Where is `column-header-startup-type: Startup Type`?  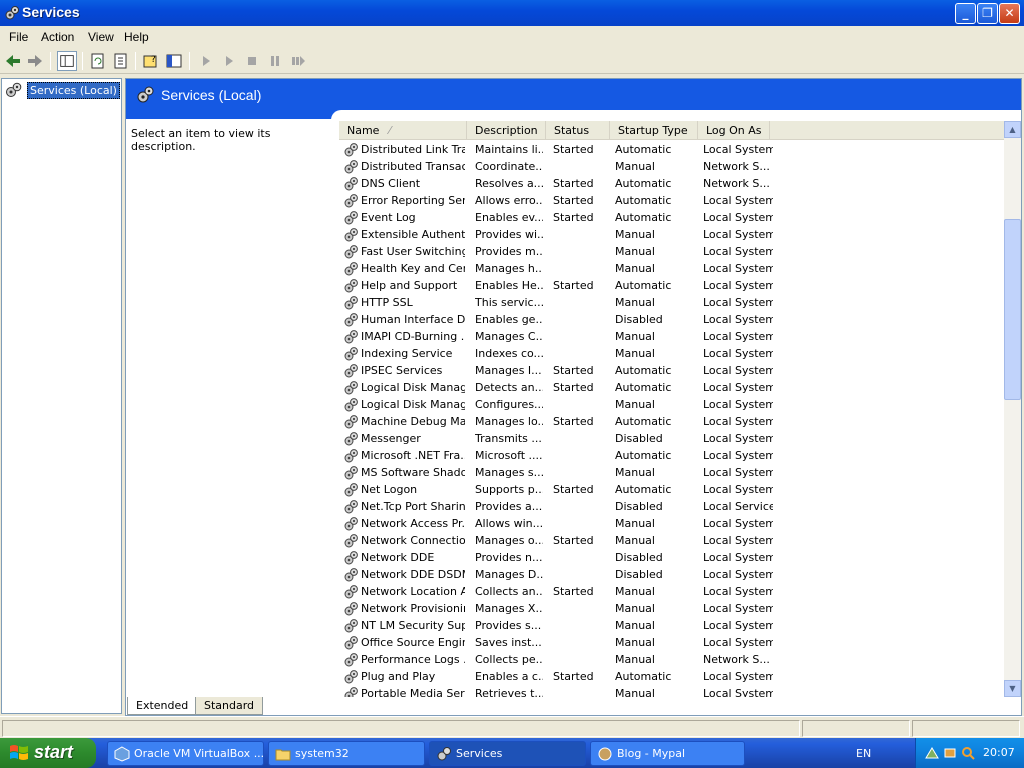
column-header-startup-type: Startup Type is located at coordinates (654, 130).